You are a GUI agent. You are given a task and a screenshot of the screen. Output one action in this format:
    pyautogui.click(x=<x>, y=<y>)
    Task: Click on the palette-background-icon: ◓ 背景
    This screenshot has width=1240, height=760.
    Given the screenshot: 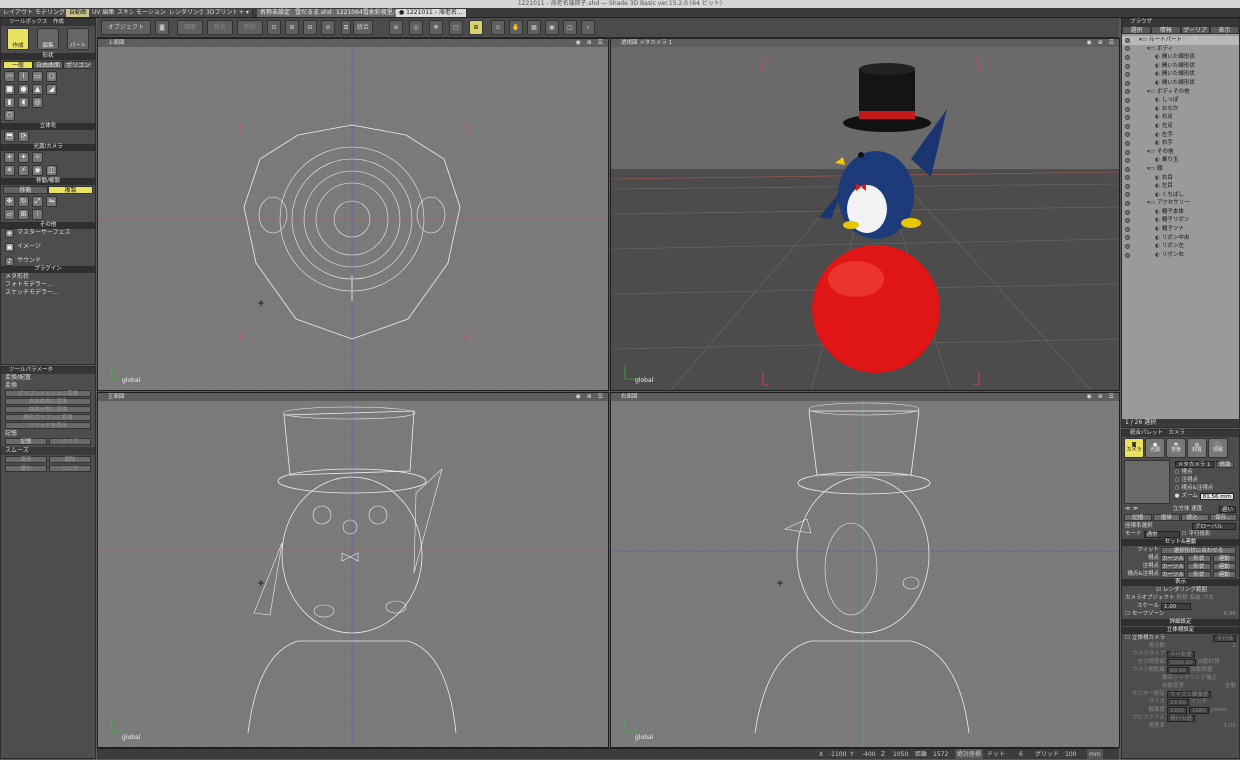 What is the action you would take?
    pyautogui.click(x=1176, y=448)
    